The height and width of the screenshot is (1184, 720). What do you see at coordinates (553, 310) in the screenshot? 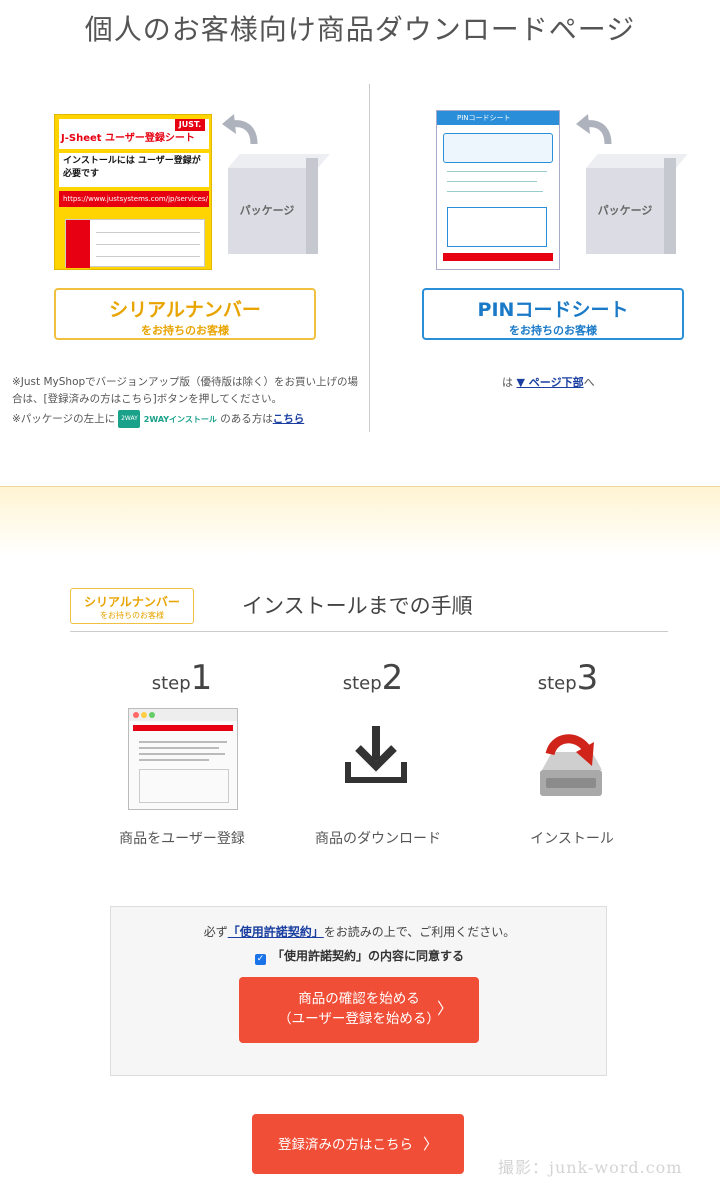
I see `pin-button-main: PINコードシート` at bounding box center [553, 310].